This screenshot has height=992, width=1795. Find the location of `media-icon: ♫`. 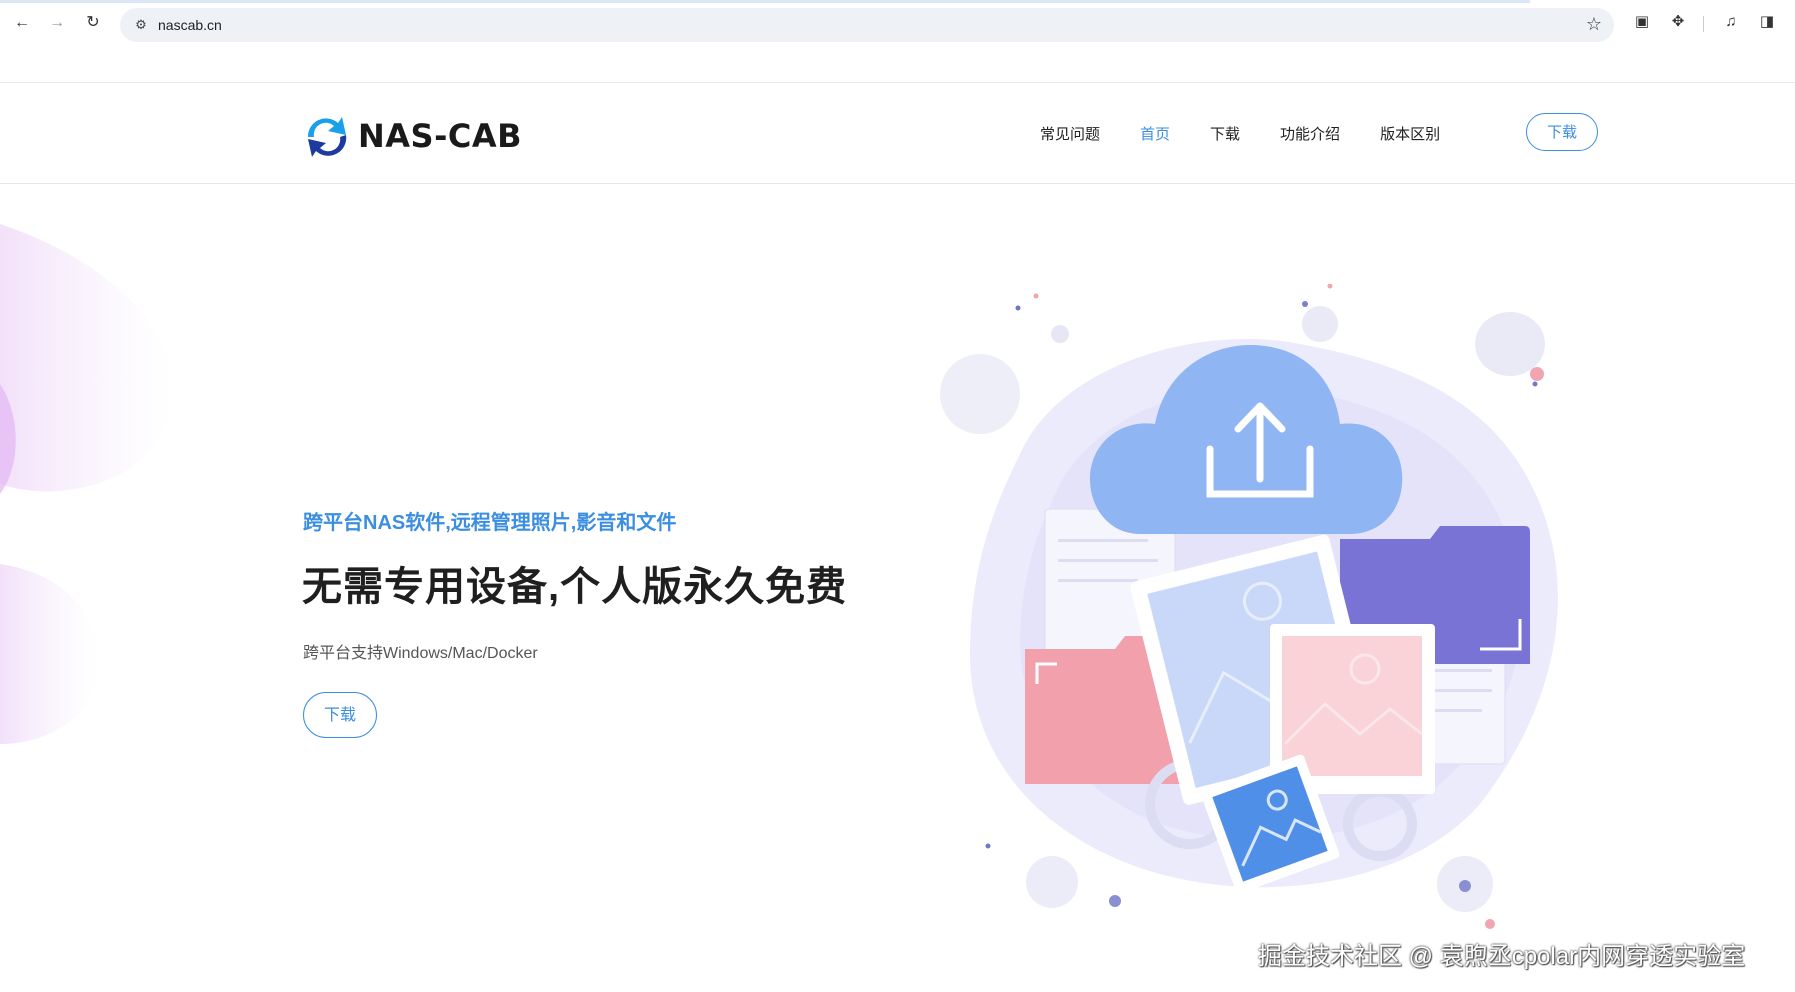

media-icon: ♫ is located at coordinates (1731, 22).